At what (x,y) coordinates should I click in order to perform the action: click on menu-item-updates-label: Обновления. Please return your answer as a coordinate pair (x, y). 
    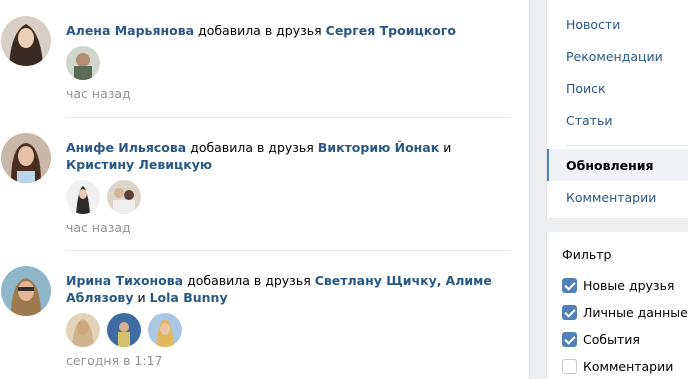
    Looking at the image, I should click on (610, 165).